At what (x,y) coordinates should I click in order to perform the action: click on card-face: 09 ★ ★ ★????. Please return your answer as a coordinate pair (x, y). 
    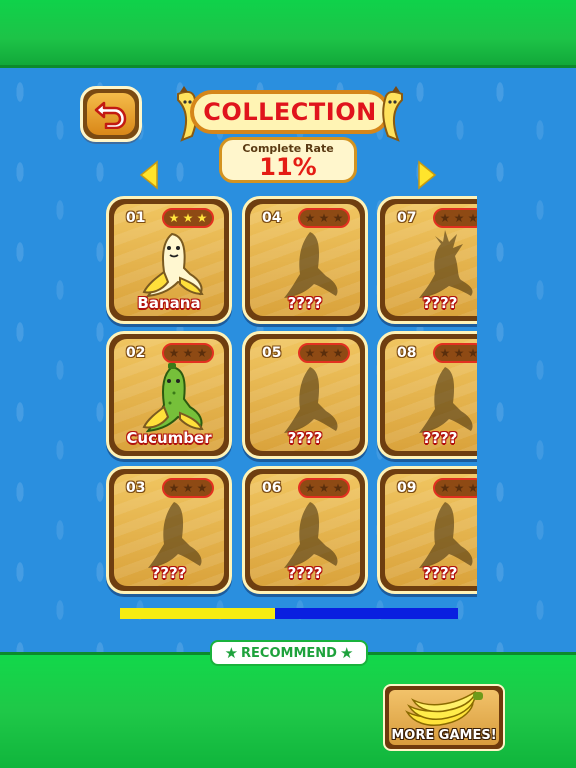
    Looking at the image, I should click on (431, 530).